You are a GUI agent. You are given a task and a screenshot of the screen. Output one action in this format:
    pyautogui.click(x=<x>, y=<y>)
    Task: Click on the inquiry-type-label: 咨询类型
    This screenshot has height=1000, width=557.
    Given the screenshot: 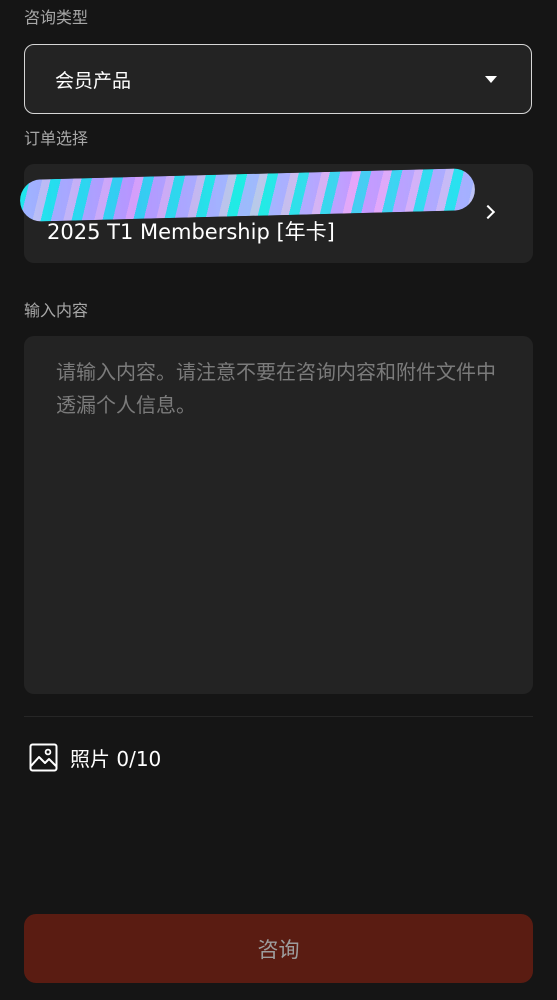 What is the action you would take?
    pyautogui.click(x=56, y=17)
    